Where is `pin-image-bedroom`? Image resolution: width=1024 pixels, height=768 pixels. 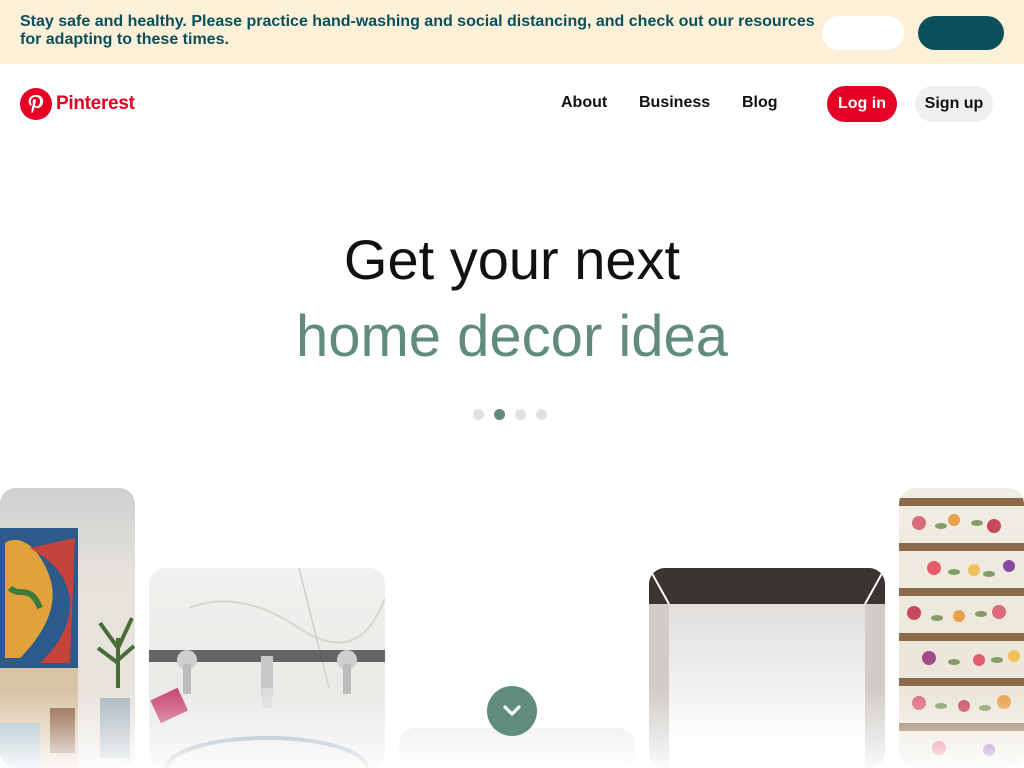 pin-image-bedroom is located at coordinates (67, 628).